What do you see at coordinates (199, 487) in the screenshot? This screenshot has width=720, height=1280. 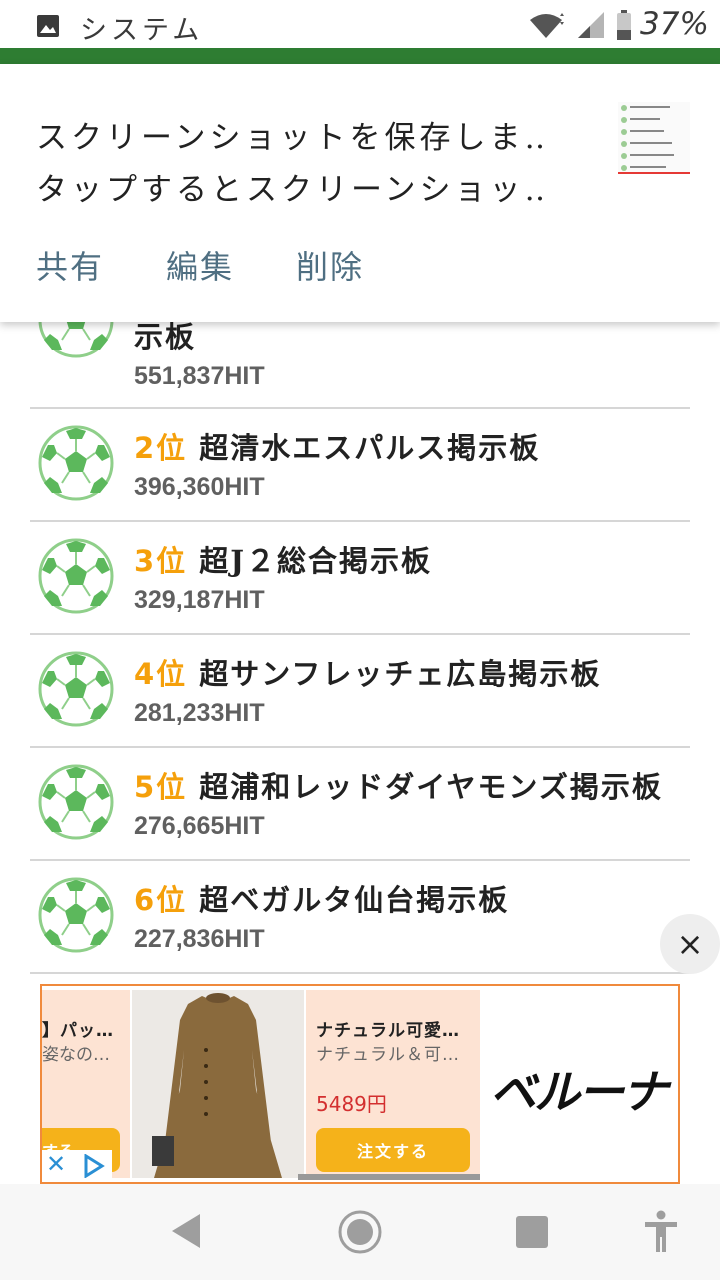 I see `list-item-hits: 396,360HIT` at bounding box center [199, 487].